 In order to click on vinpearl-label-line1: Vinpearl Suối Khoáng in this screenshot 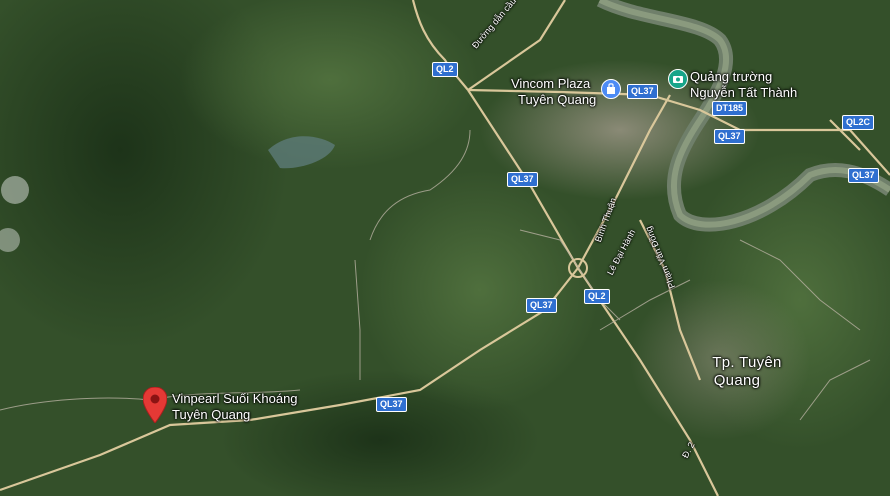, I will do `click(235, 398)`.